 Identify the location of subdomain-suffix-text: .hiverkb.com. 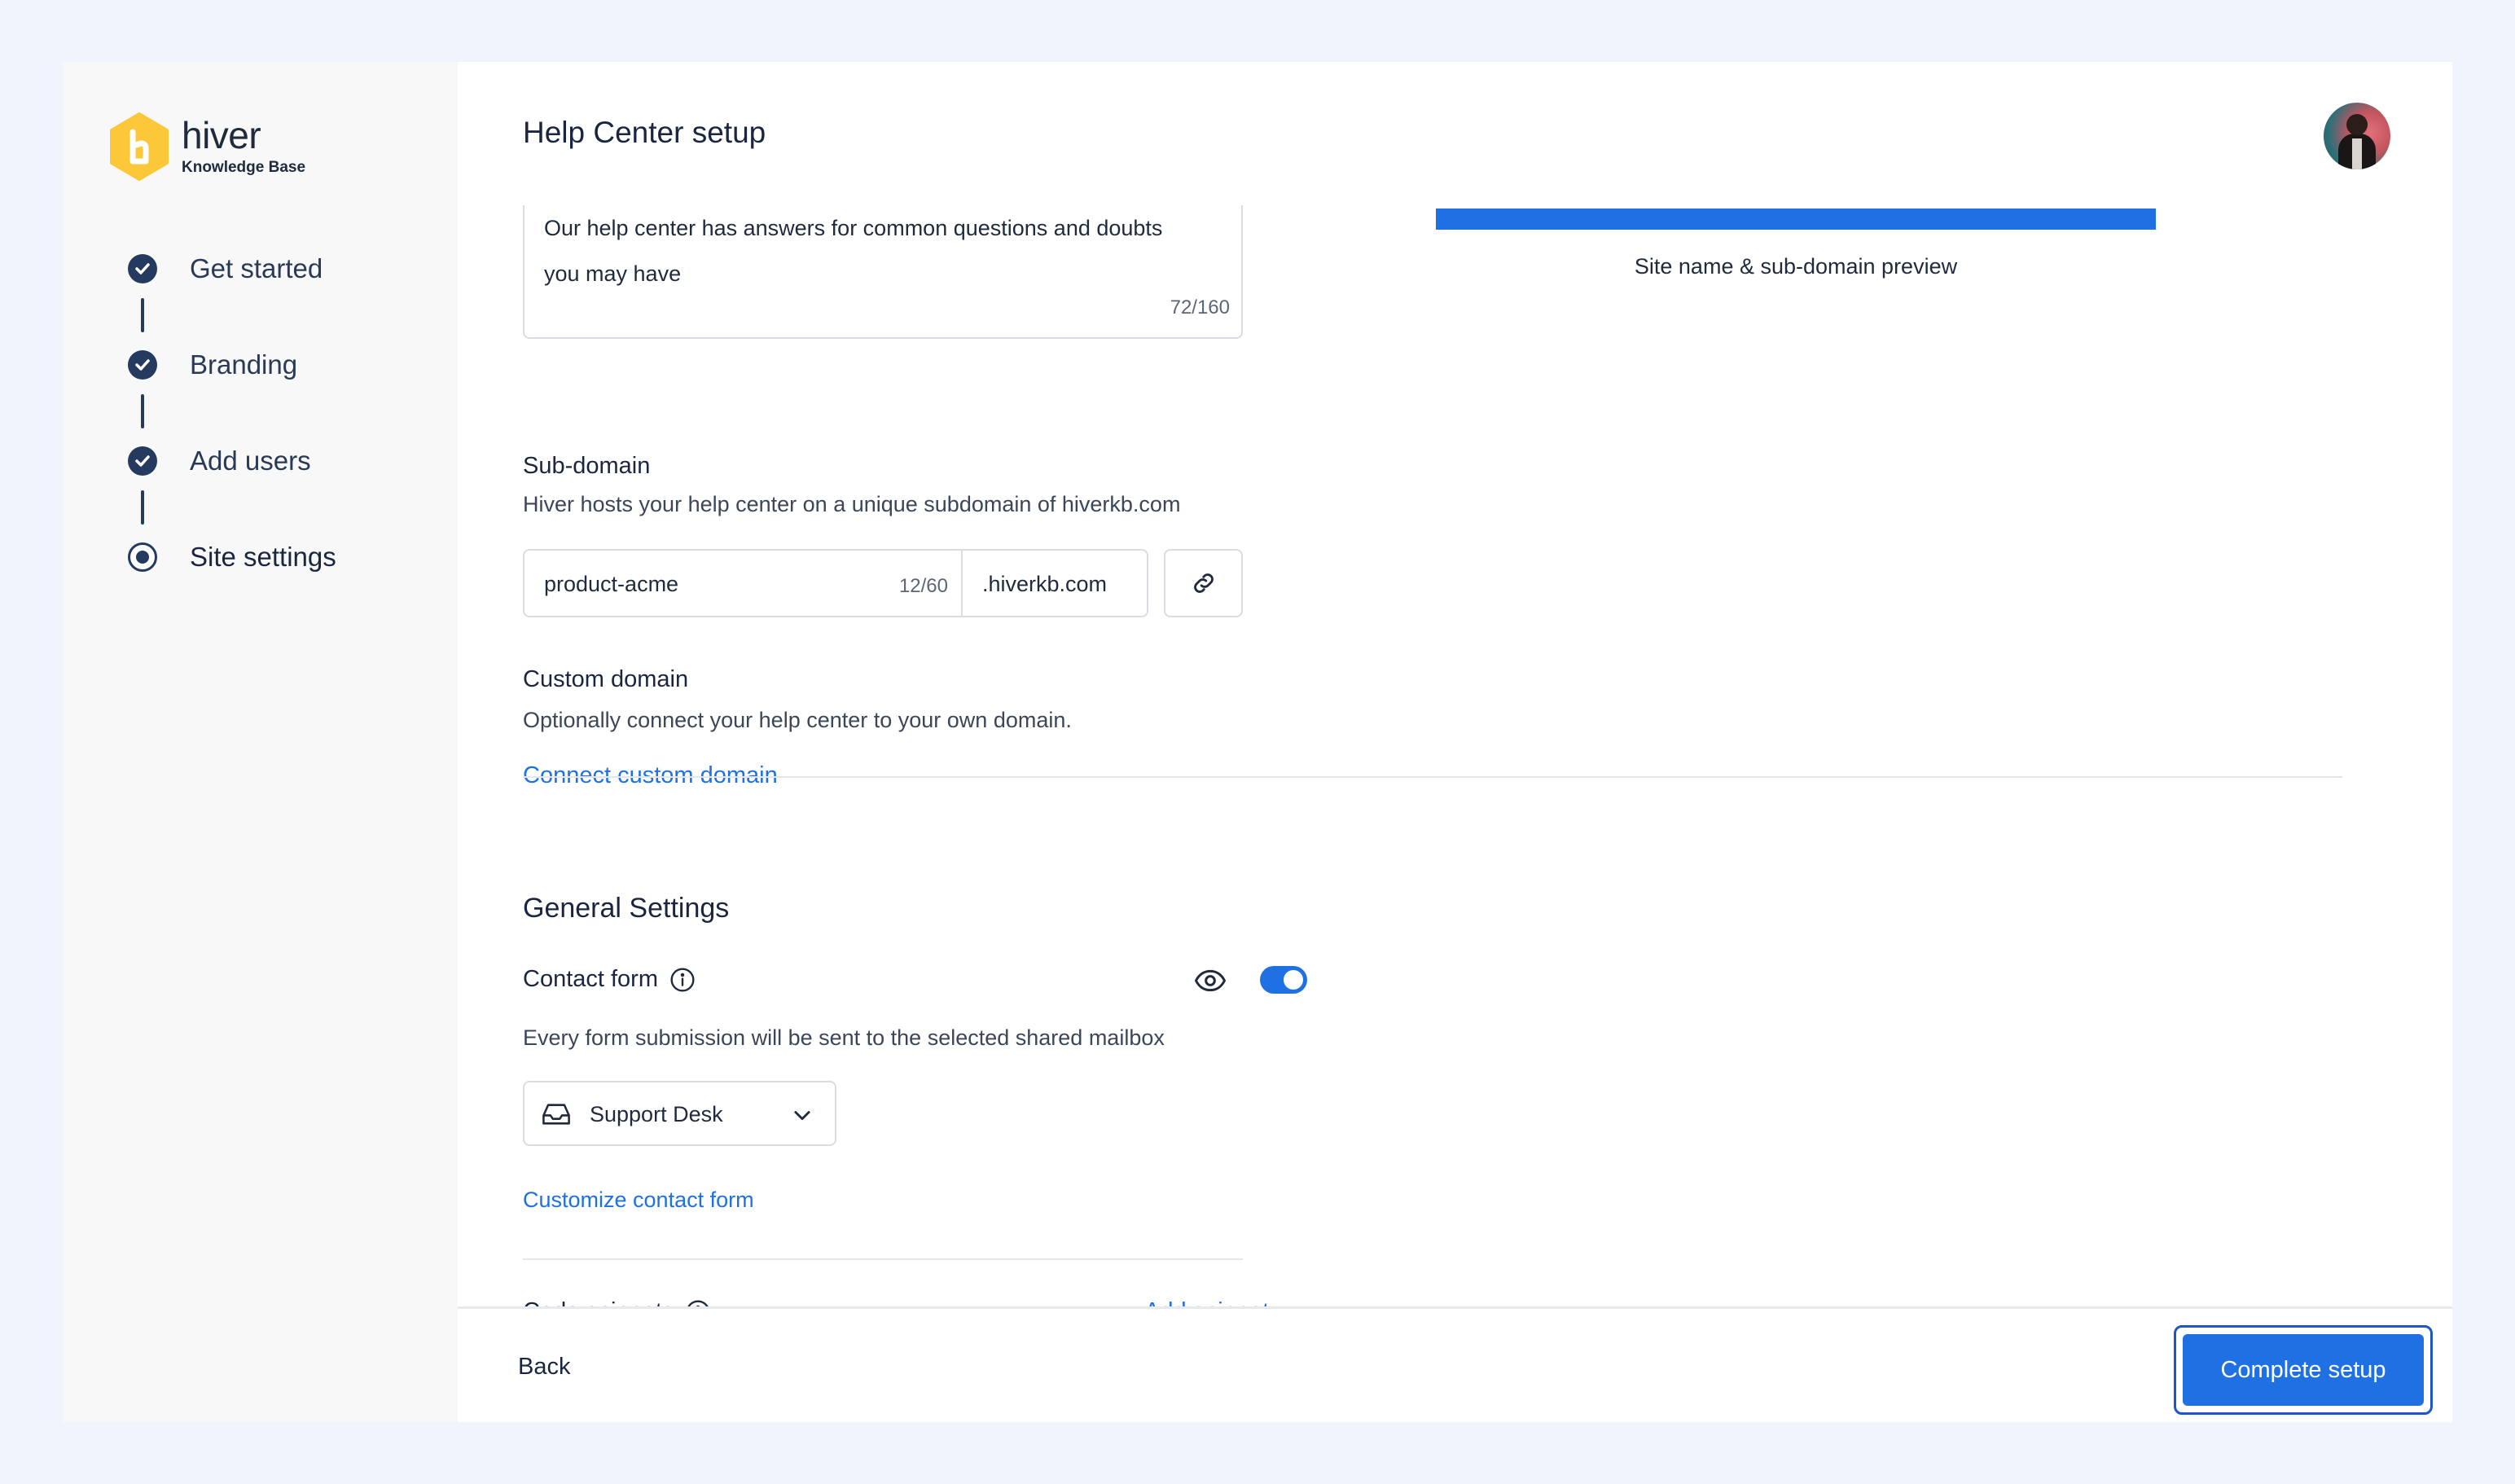
(1045, 584).